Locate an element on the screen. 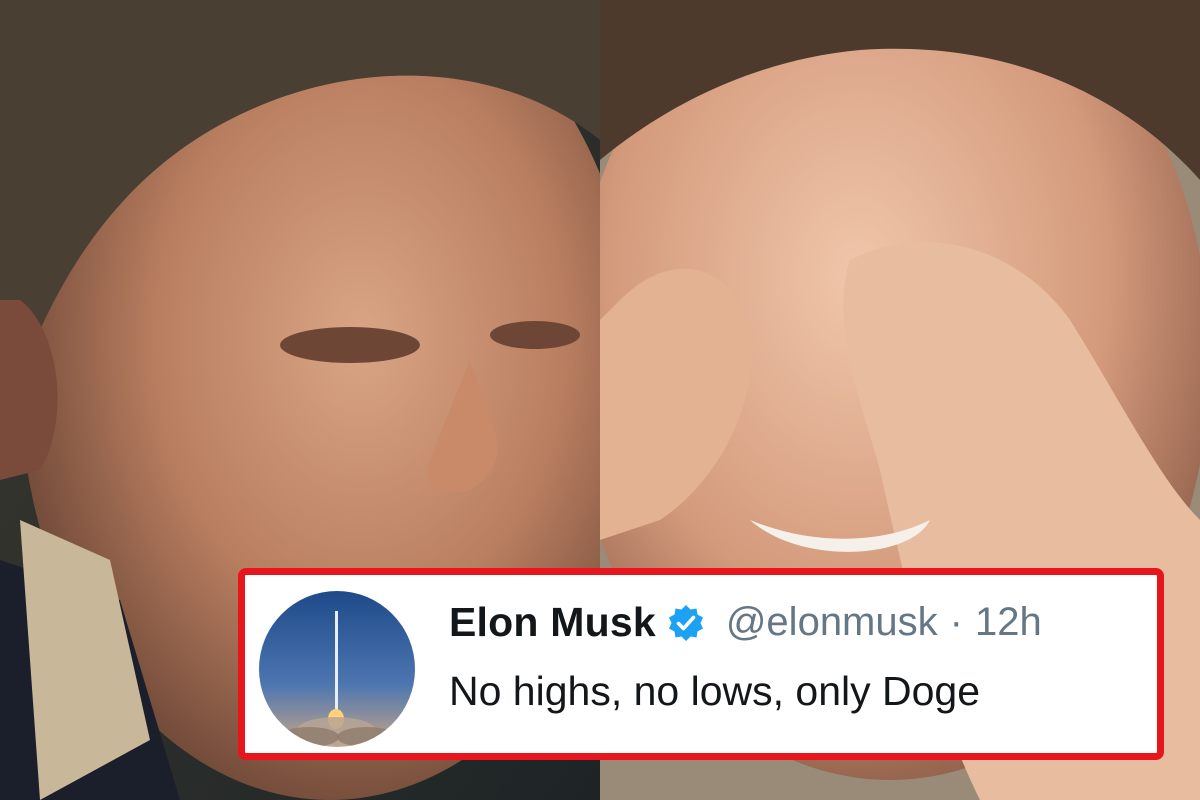 The width and height of the screenshot is (1200, 800). tweet-header: Elon Musk @elonmusk · 12h is located at coordinates (745, 622).